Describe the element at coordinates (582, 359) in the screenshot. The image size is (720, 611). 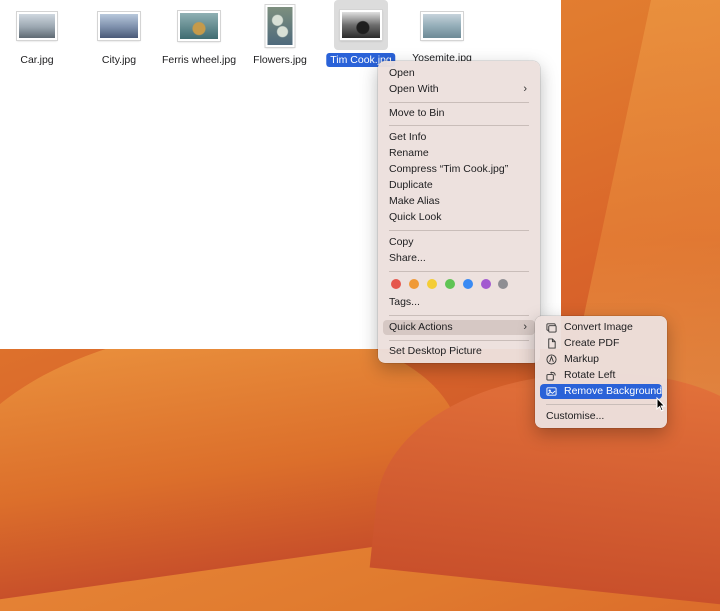
I see `menu-item-label: Markup` at that location.